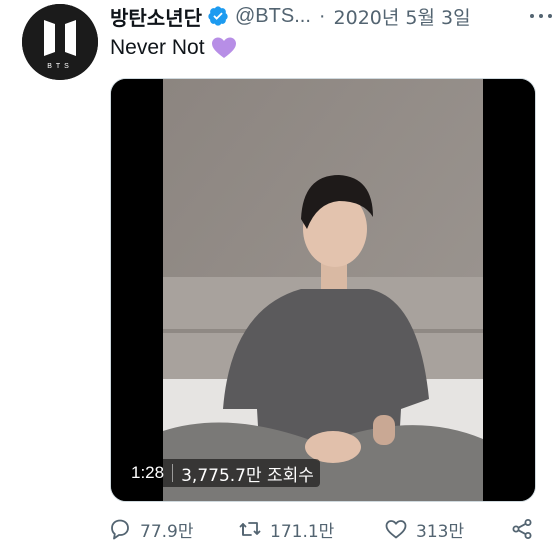 This screenshot has width=560, height=545. I want to click on tweet-text: Never Not, so click(173, 48).